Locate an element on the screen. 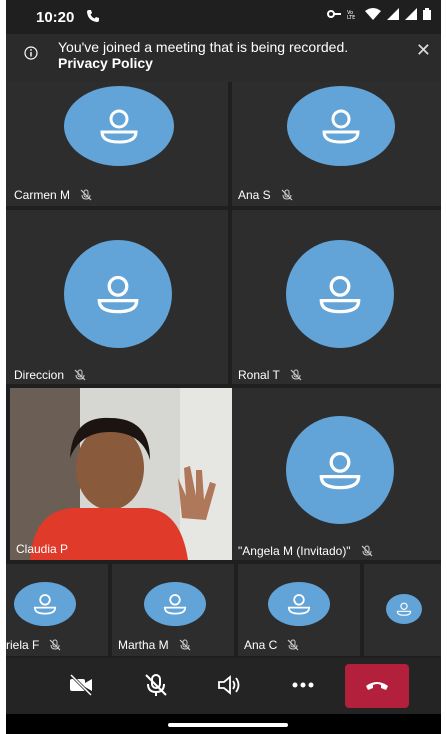 The image size is (447, 734). battery-icon is located at coordinates (427, 14).